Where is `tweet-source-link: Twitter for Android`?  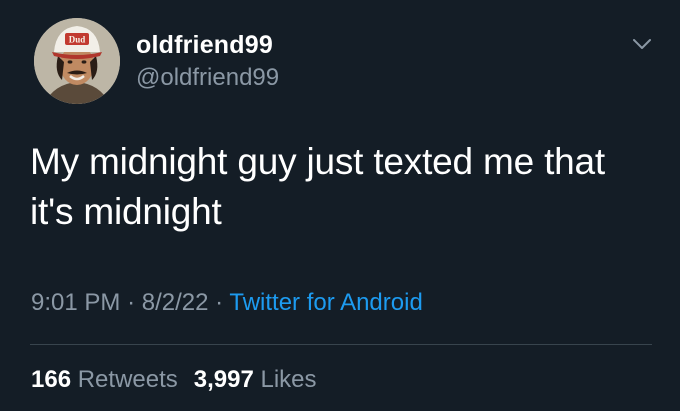
tweet-source-link: Twitter for Android is located at coordinates (325, 302).